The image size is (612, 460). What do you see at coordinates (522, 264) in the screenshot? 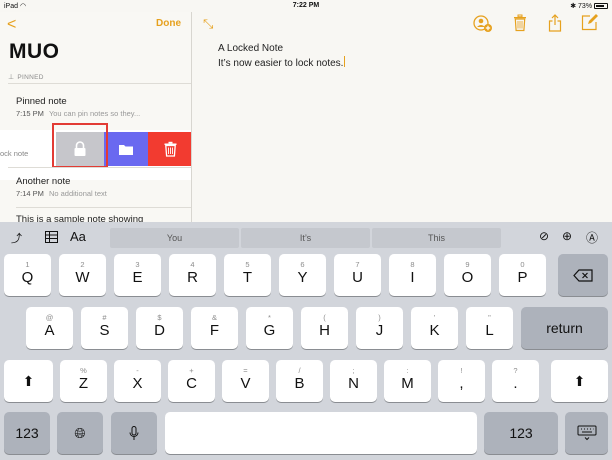
I see `key-alt-char: 0` at bounding box center [522, 264].